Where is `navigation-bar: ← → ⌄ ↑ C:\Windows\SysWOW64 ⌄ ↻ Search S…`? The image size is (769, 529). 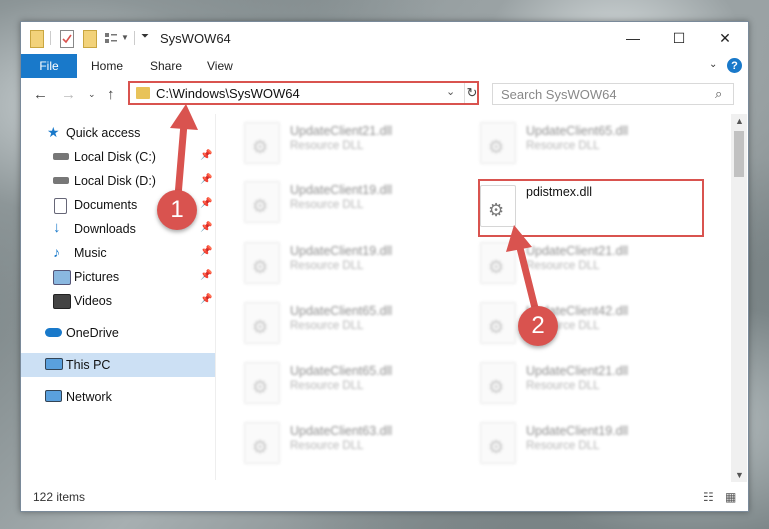 navigation-bar: ← → ⌄ ↑ C:\Windows\SysWOW64 ⌄ ↻ Search S… is located at coordinates (384, 95).